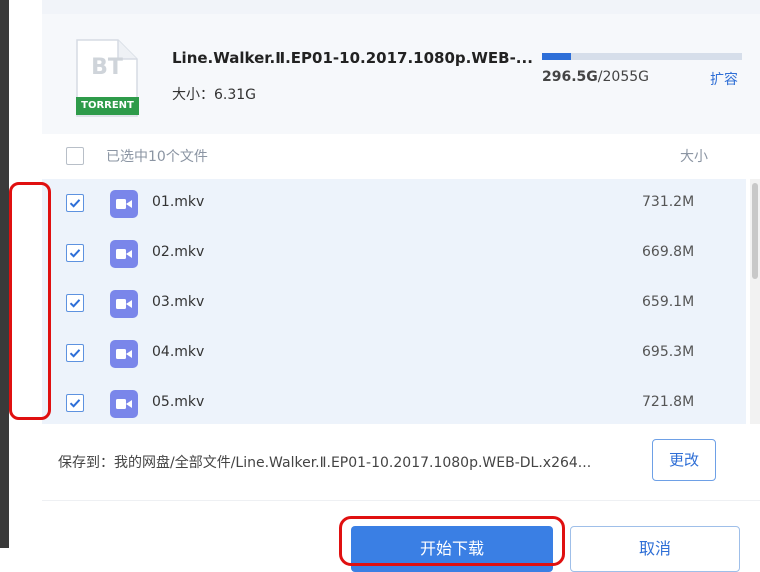 This screenshot has width=760, height=572. What do you see at coordinates (214, 95) in the screenshot?
I see `torrent-file-size: 大小：6.31G` at bounding box center [214, 95].